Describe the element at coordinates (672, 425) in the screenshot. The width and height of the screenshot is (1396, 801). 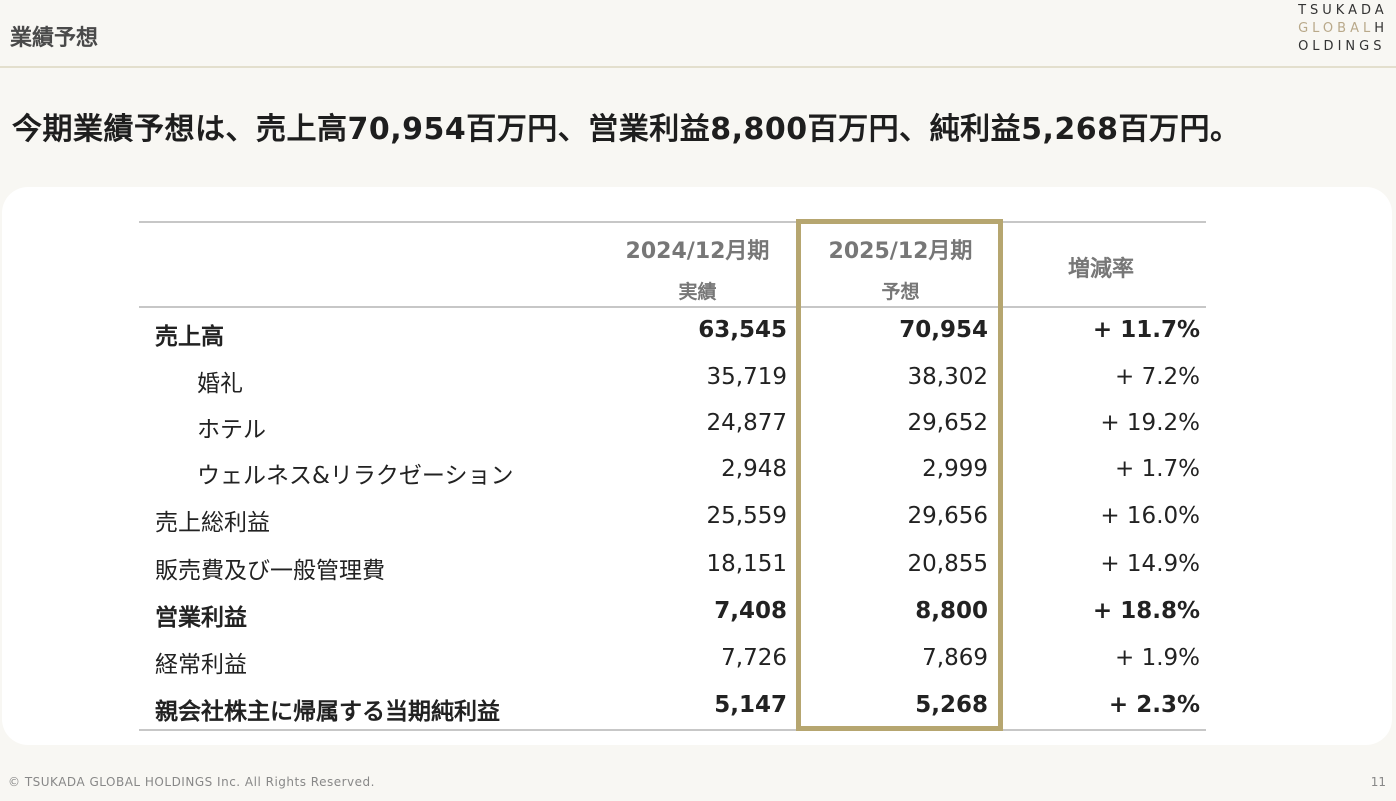
I see `table-row: ホテル 24,877 29,652 + 19.2%` at that location.